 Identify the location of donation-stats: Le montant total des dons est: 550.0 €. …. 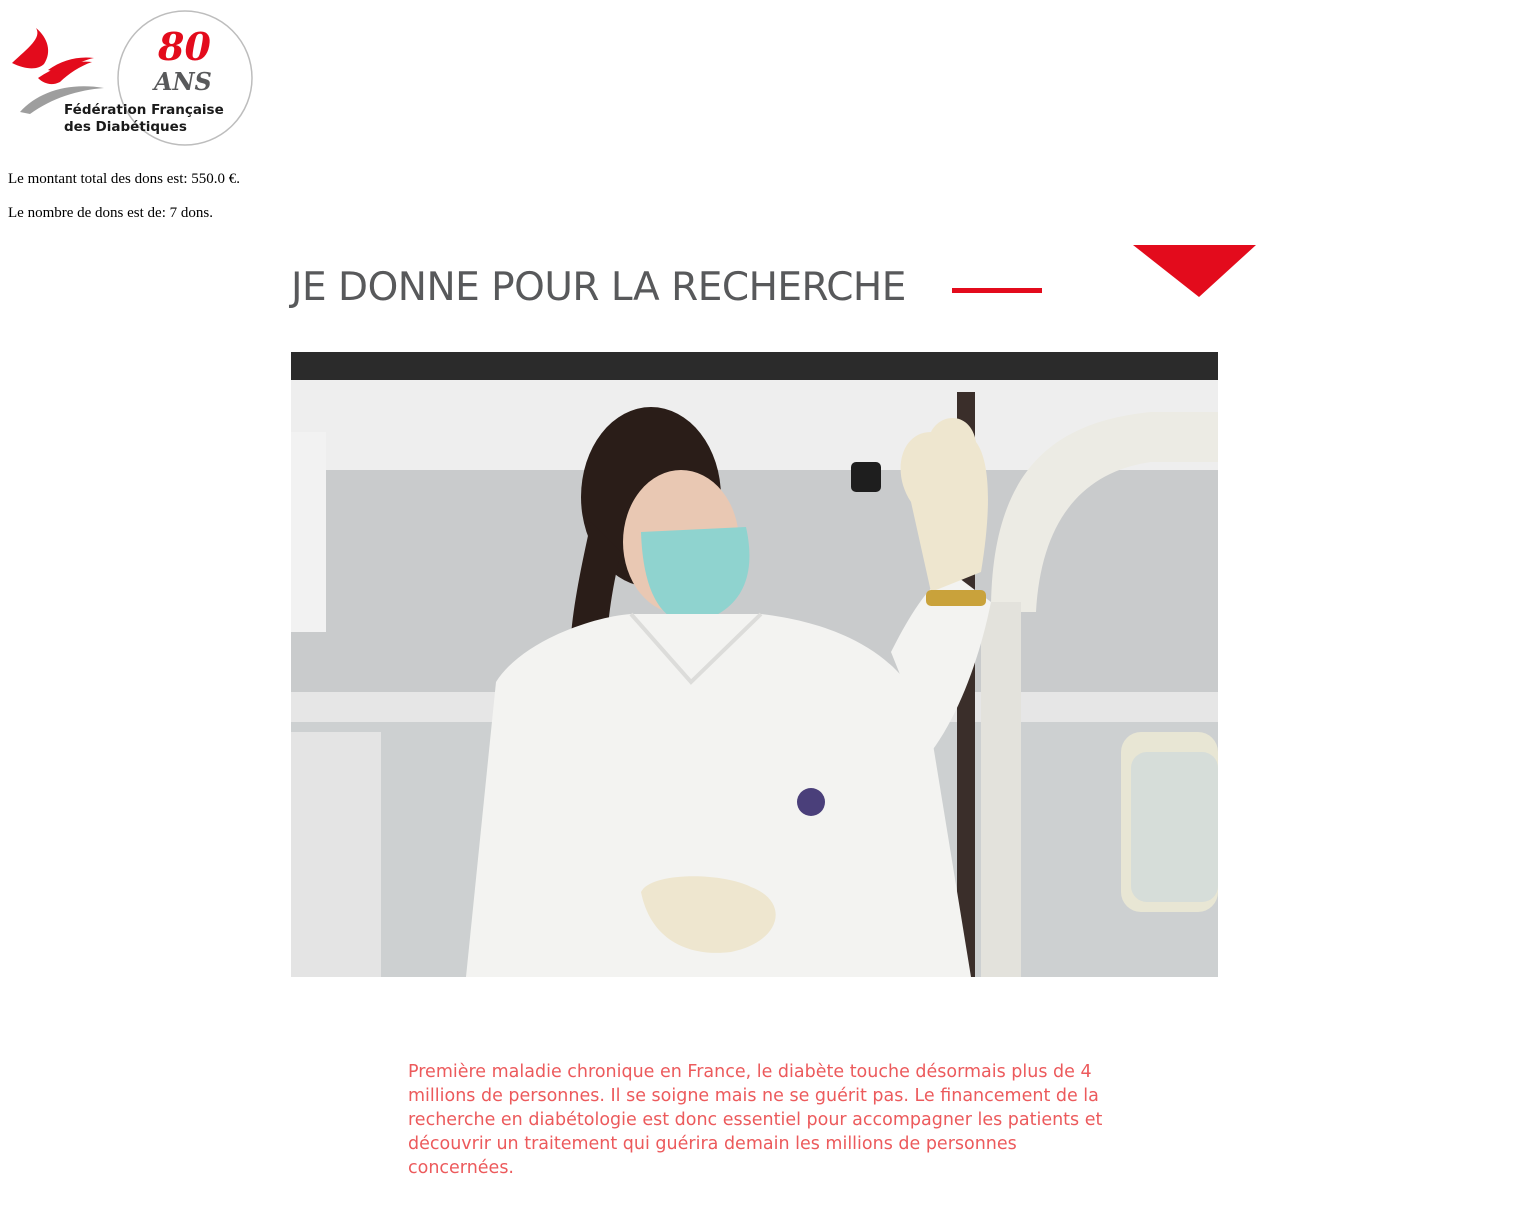
(124, 196).